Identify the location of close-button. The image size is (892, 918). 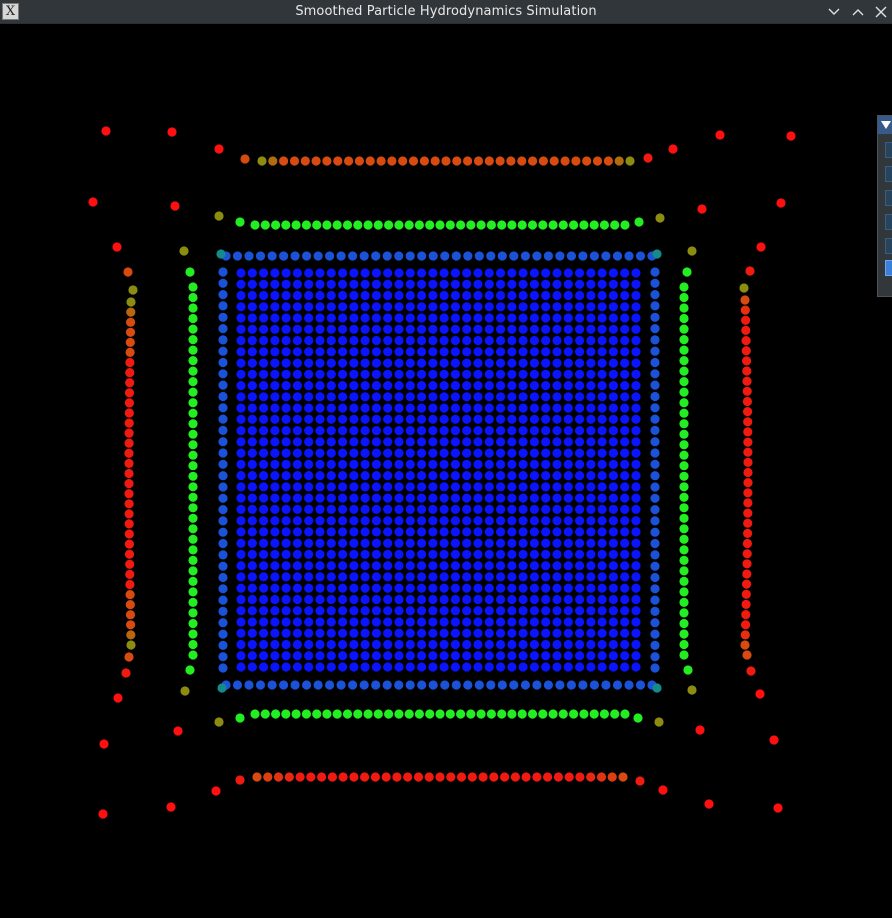
(881, 12).